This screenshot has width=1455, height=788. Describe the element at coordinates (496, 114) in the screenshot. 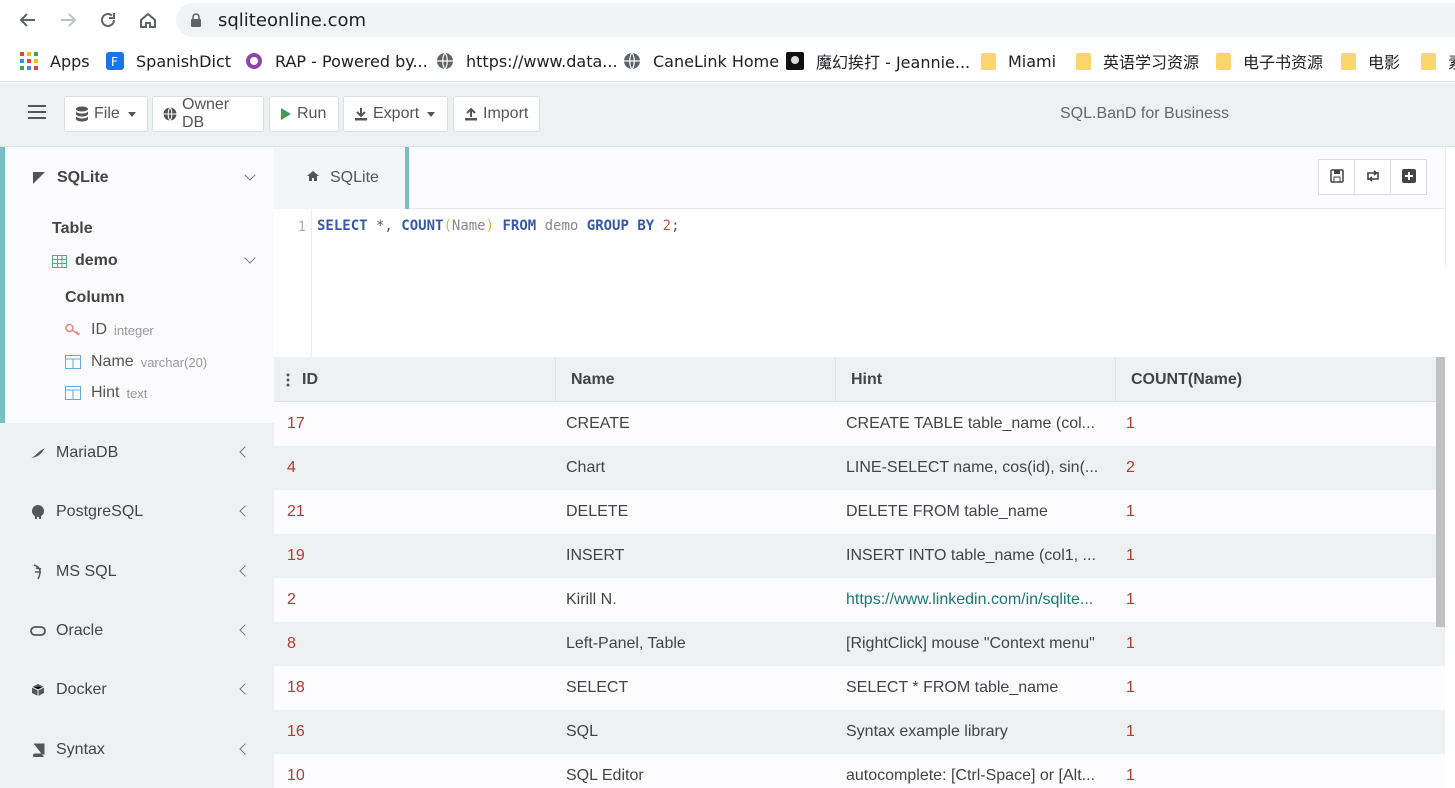

I see `import-button: Import` at that location.